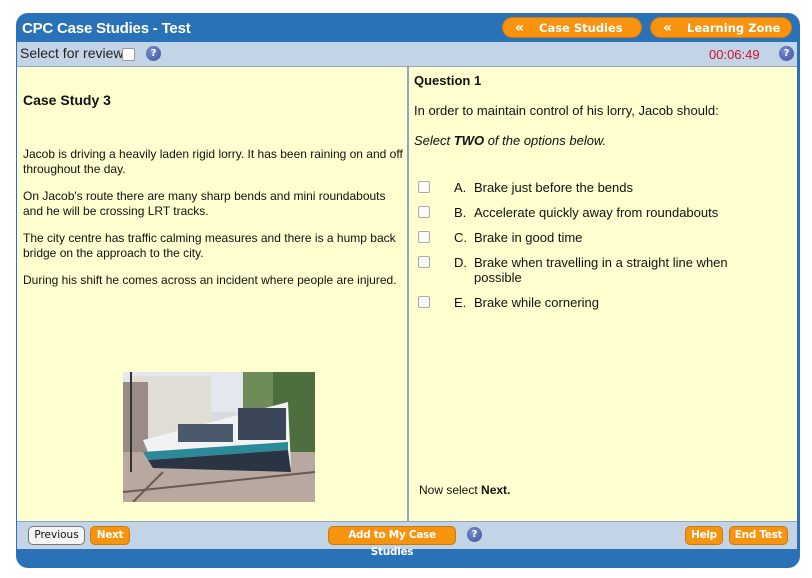 Image resolution: width=812 pixels, height=578 pixels. I want to click on help-button: Help, so click(704, 535).